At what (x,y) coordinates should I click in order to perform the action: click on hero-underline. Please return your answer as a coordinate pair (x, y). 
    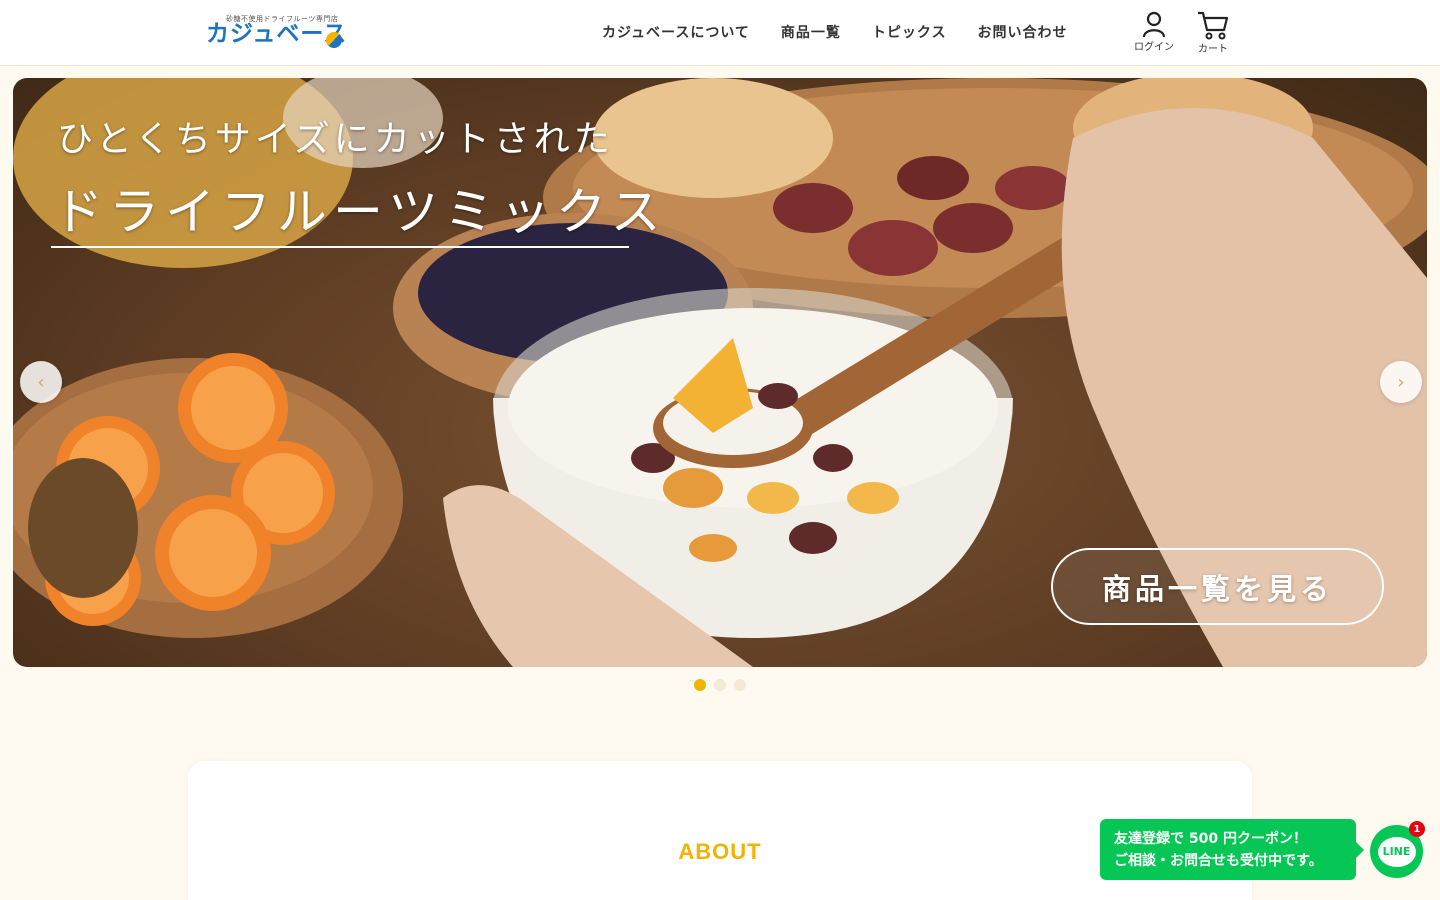
    Looking at the image, I should click on (340, 247).